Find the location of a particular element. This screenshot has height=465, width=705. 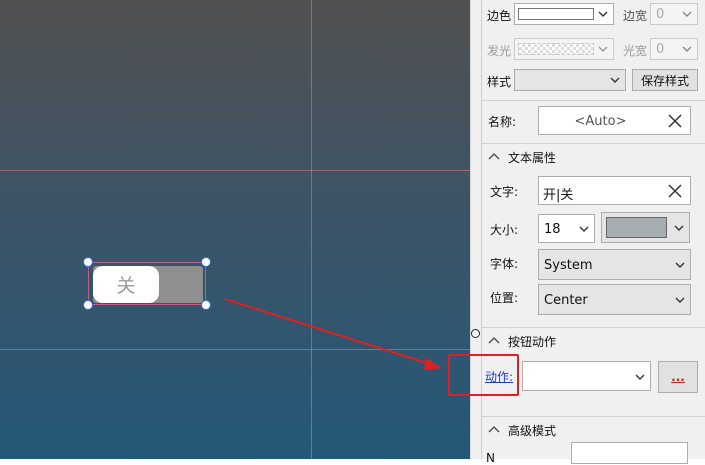

resize-handle-top-right is located at coordinates (206, 262).